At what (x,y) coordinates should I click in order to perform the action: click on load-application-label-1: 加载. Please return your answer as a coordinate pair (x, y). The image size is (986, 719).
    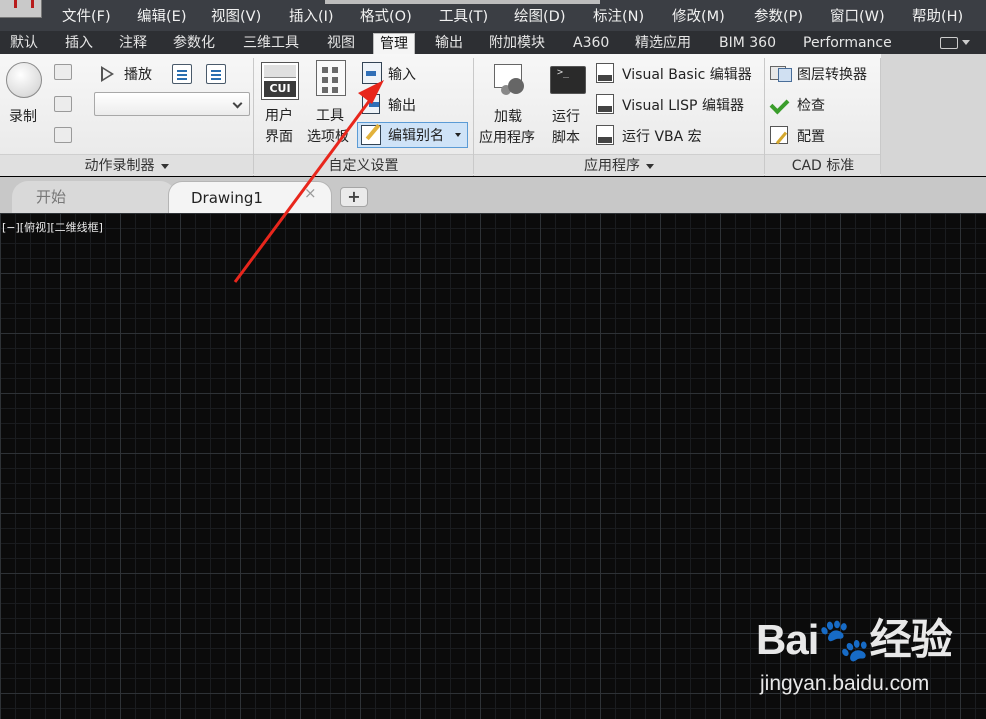
    Looking at the image, I should click on (508, 116).